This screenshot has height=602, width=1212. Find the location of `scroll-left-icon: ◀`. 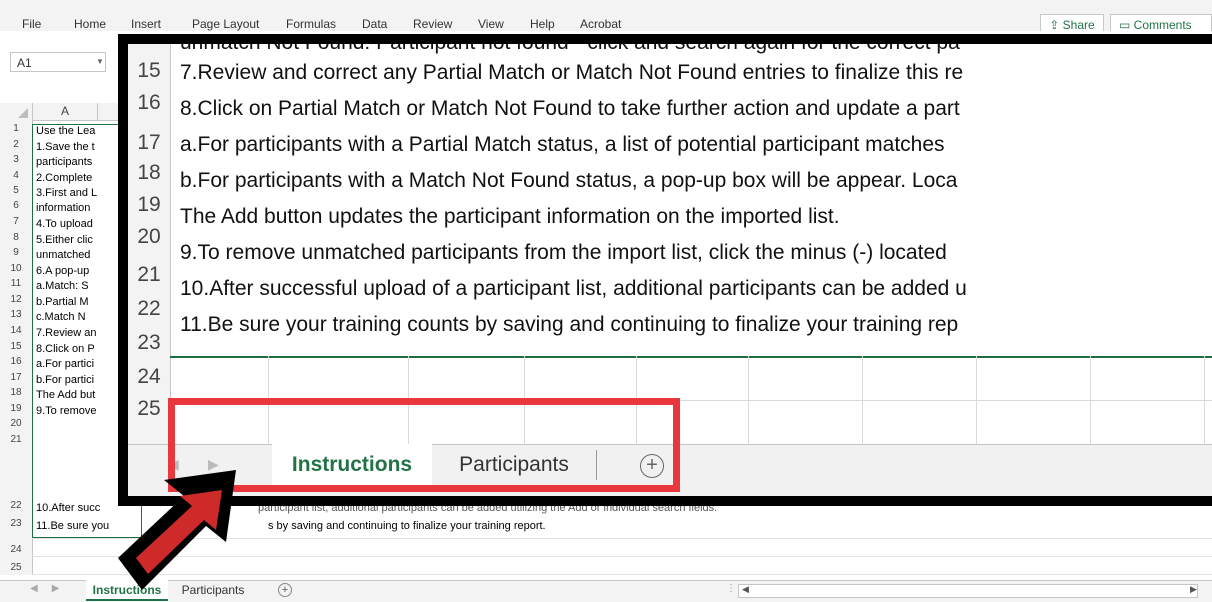

scroll-left-icon: ◀ is located at coordinates (745, 589).